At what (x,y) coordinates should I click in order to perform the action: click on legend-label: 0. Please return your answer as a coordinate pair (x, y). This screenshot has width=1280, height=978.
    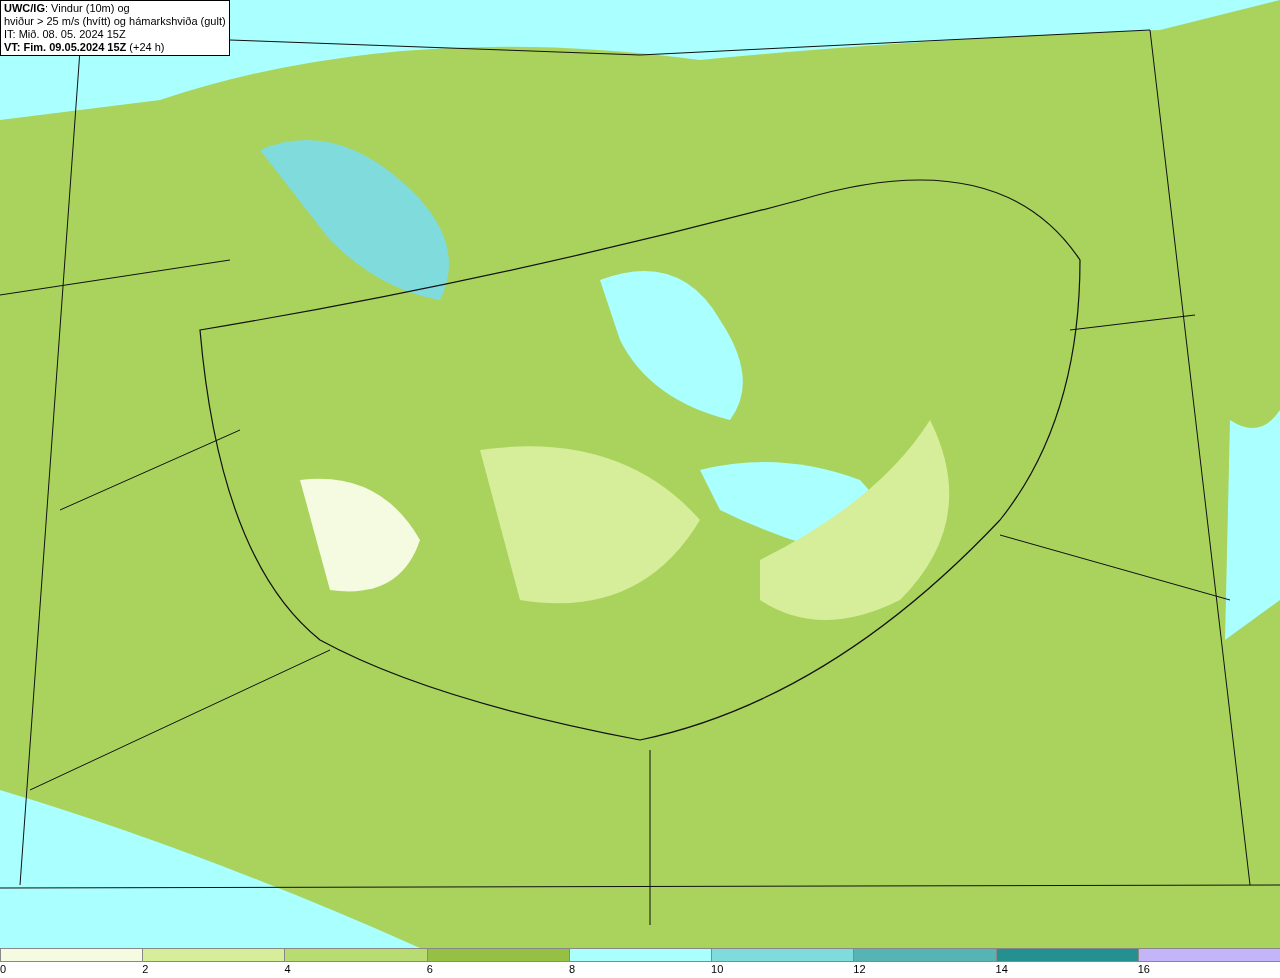
    Looking at the image, I should click on (3, 969).